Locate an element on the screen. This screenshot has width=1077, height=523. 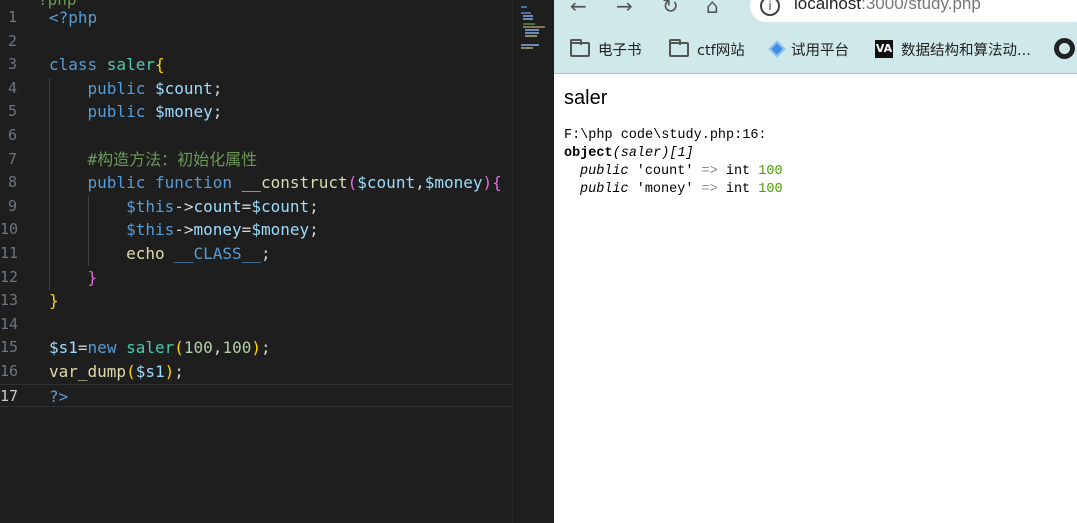
code-line: 2 is located at coordinates (256, 42).